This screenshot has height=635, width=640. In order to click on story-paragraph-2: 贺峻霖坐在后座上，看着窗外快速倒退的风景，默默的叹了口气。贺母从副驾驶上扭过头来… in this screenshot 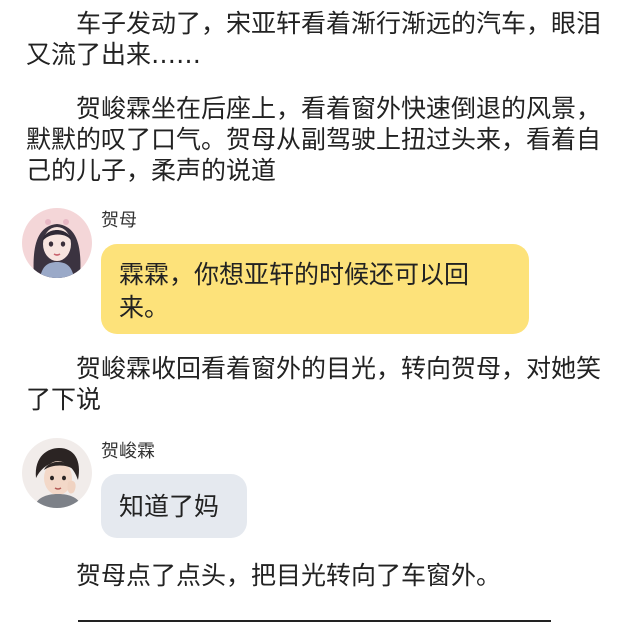, I will do `click(314, 139)`.